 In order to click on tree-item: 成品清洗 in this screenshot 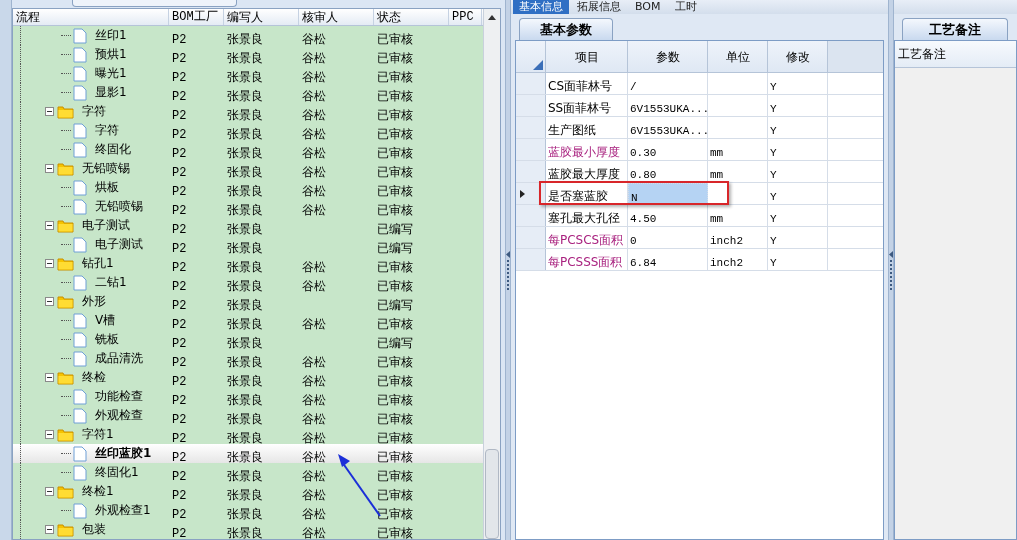, I will do `click(119, 358)`.